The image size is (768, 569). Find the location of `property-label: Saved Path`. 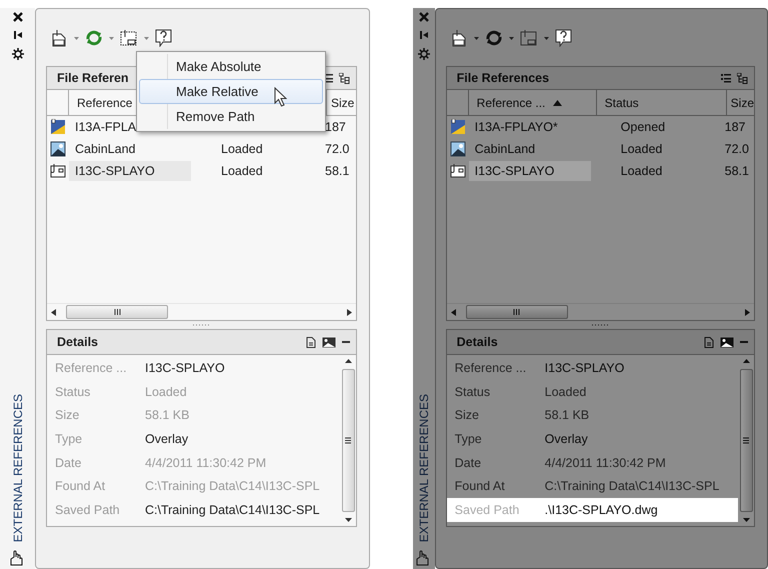

property-label: Saved Path is located at coordinates (487, 509).